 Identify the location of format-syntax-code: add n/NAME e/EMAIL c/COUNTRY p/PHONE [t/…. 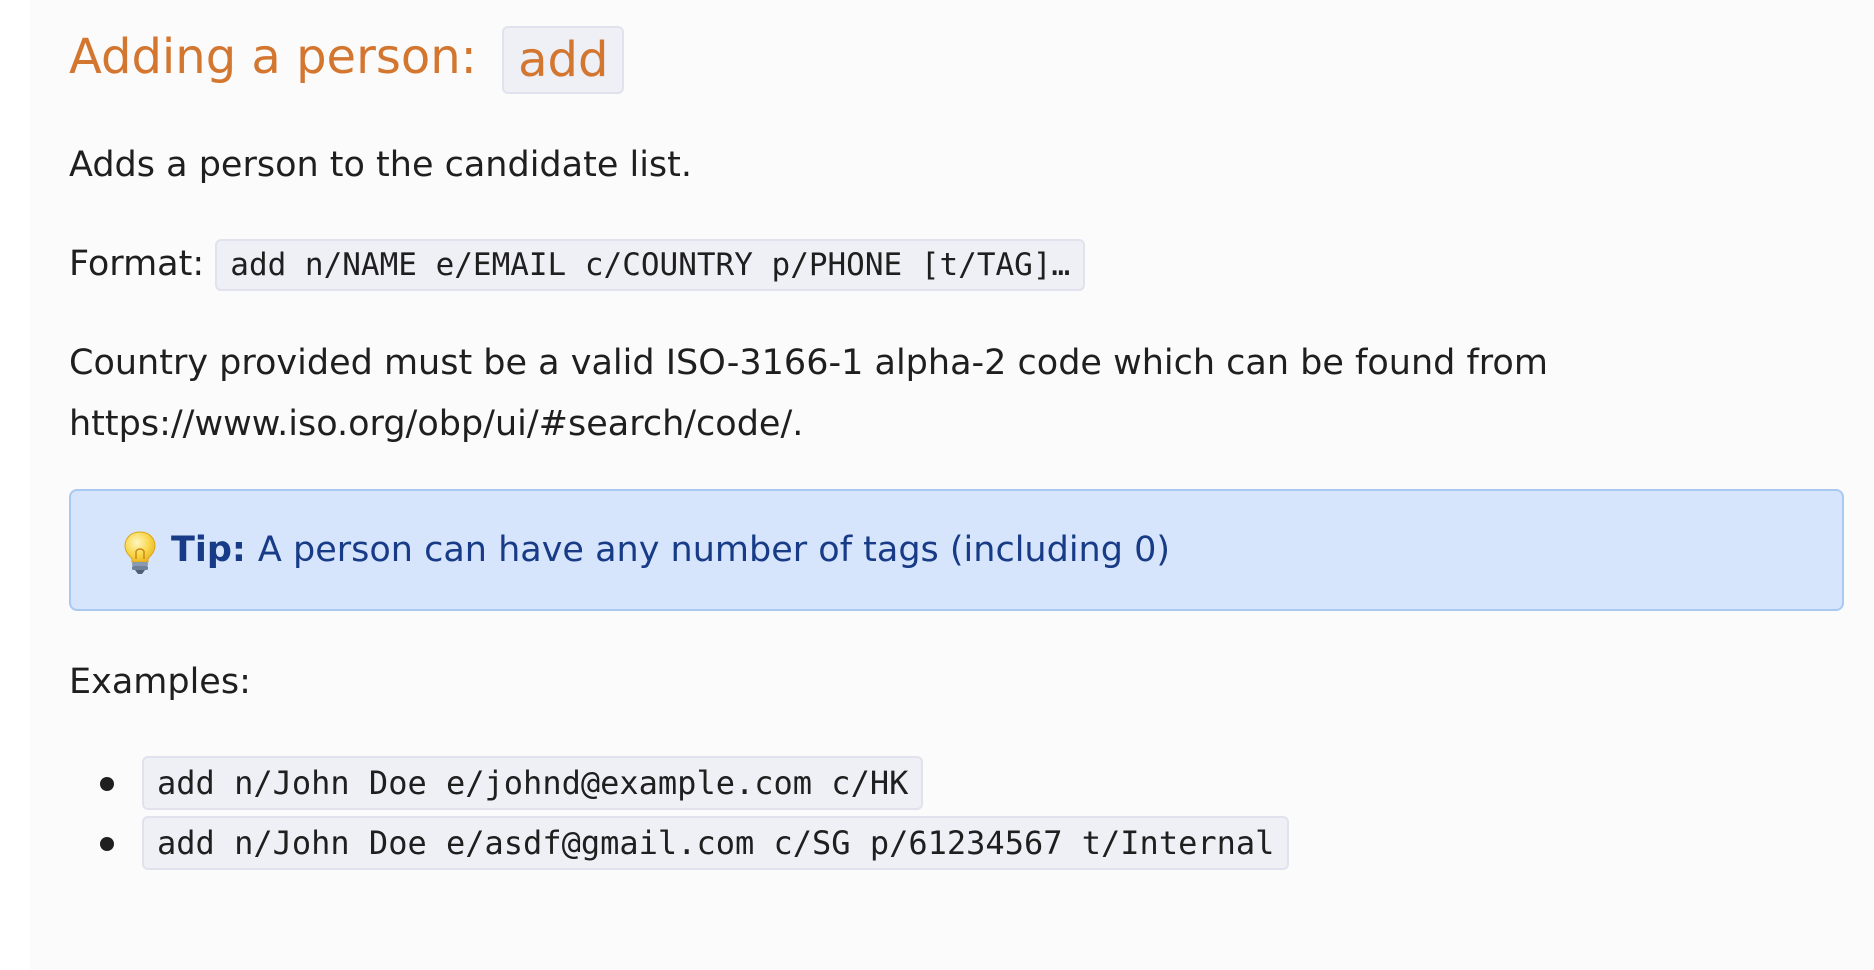
(650, 265).